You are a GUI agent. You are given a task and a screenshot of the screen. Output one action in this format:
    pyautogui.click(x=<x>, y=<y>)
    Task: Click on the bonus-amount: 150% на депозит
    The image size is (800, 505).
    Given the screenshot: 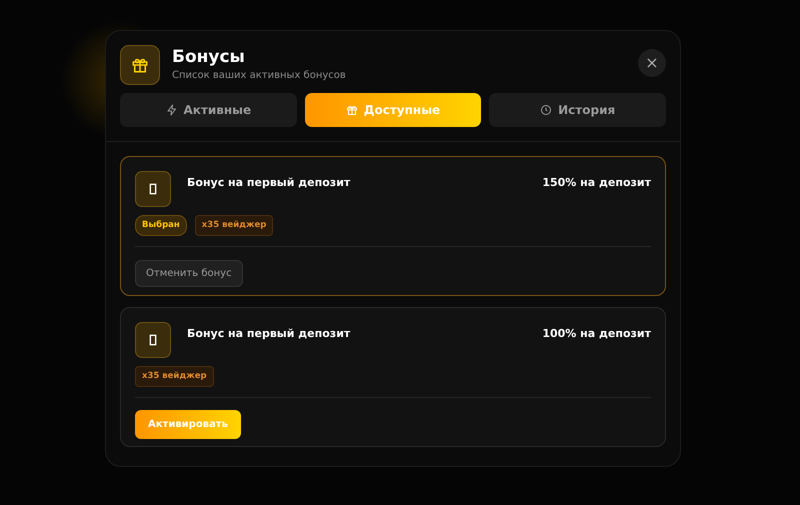 What is the action you would take?
    pyautogui.click(x=596, y=183)
    